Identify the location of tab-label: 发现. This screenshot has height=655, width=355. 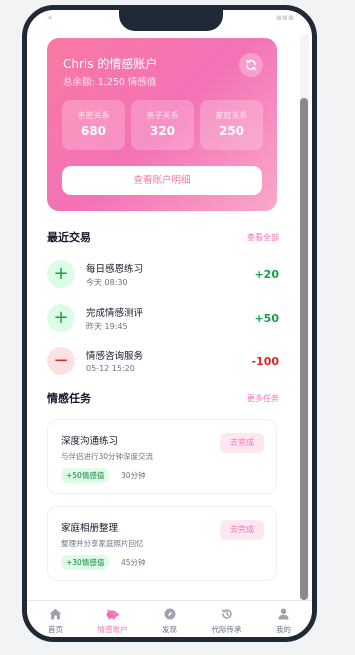
(169, 629).